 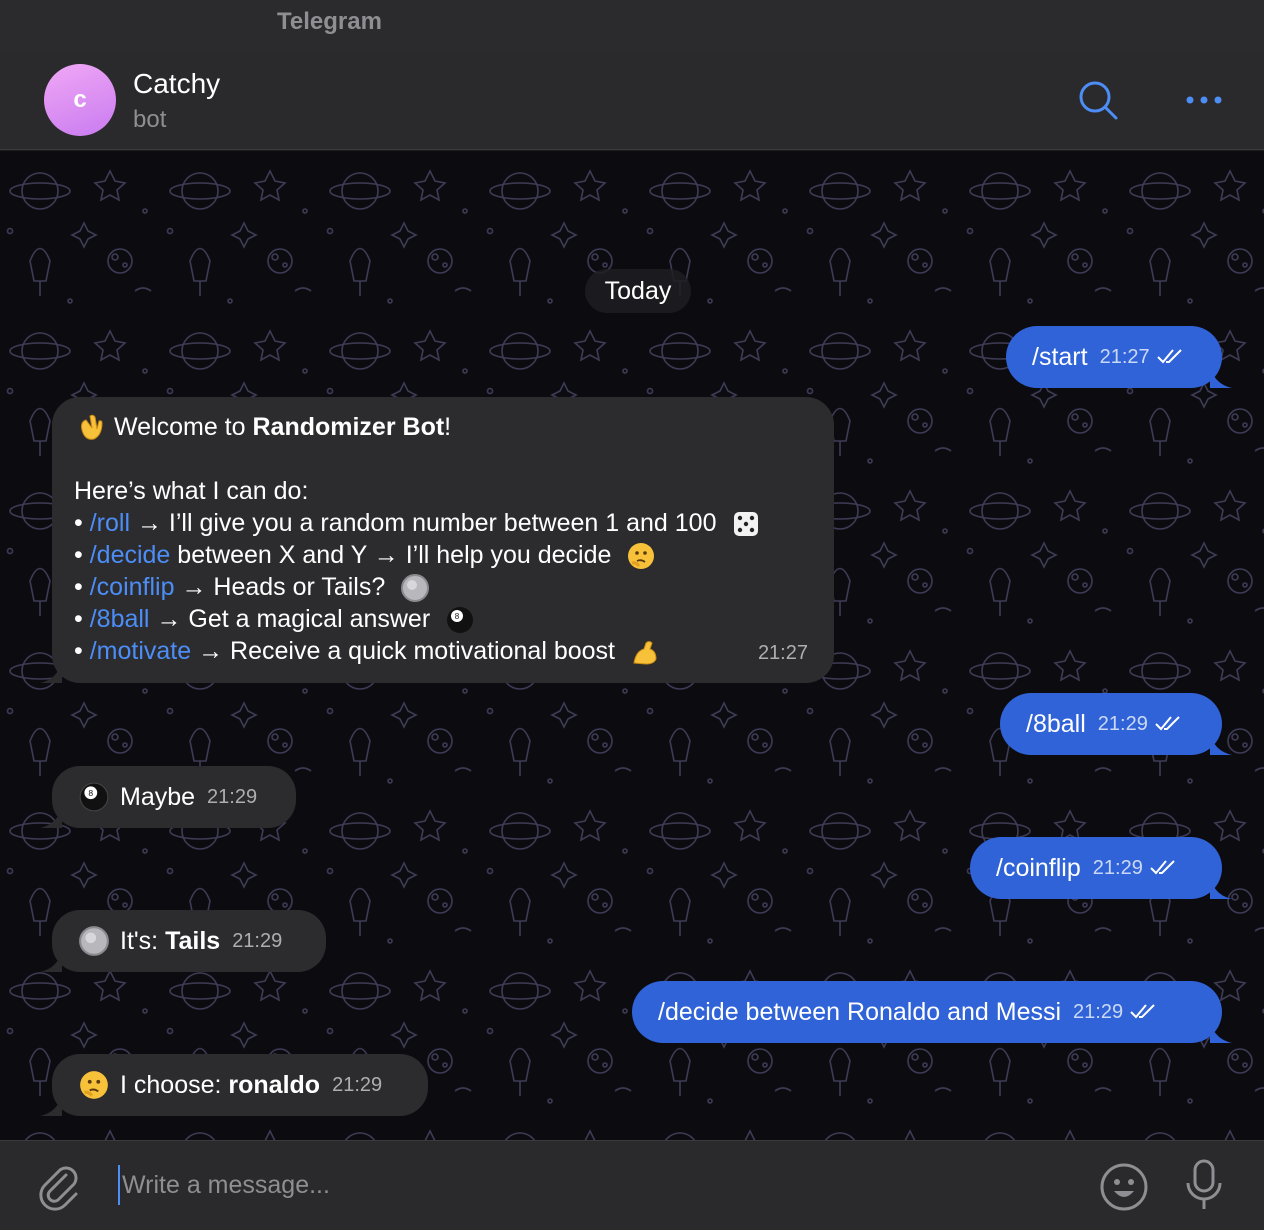 I want to click on message-incoming: I choose: ronaldo 21:29, so click(x=234, y=1085).